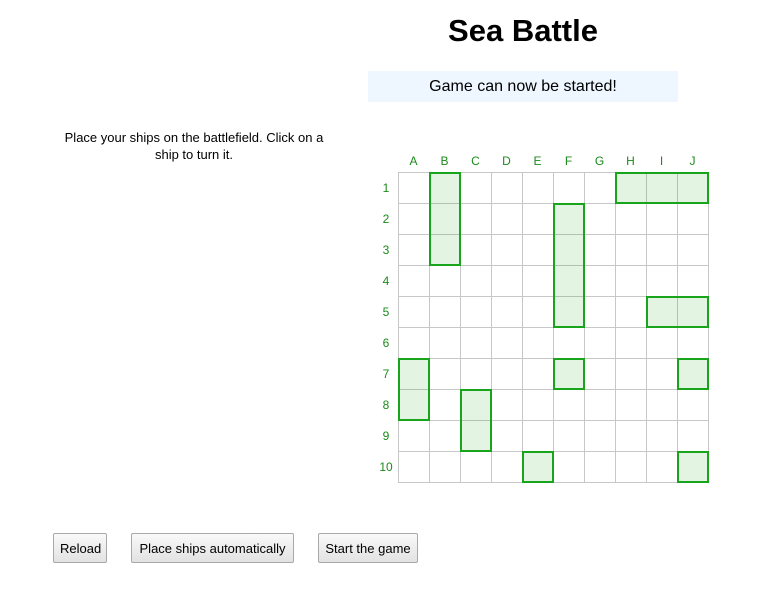 The height and width of the screenshot is (608, 758). What do you see at coordinates (80, 548) in the screenshot?
I see `reload-button: Reload` at bounding box center [80, 548].